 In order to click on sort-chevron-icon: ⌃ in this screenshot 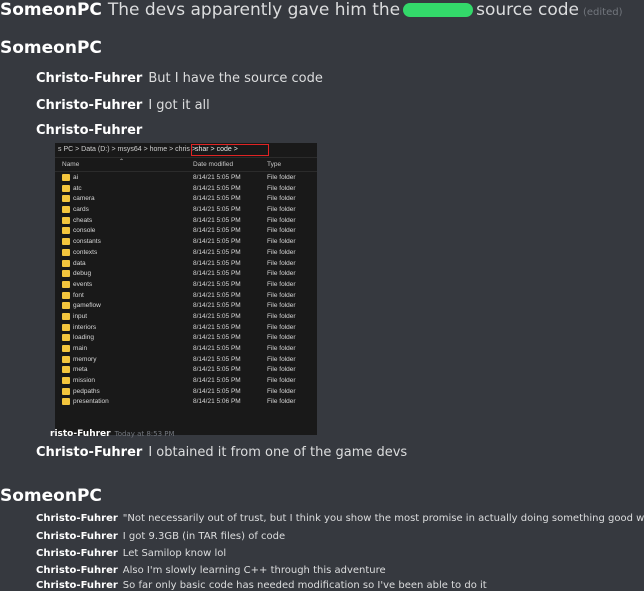, I will do `click(122, 162)`.